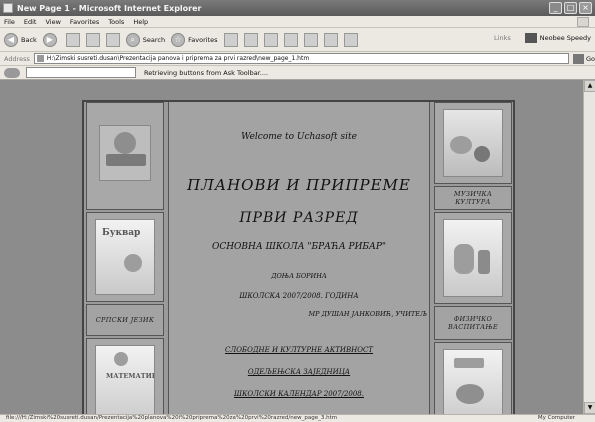 This screenshot has height=422, width=595. I want to click on search-icon: ⌕, so click(132, 39).